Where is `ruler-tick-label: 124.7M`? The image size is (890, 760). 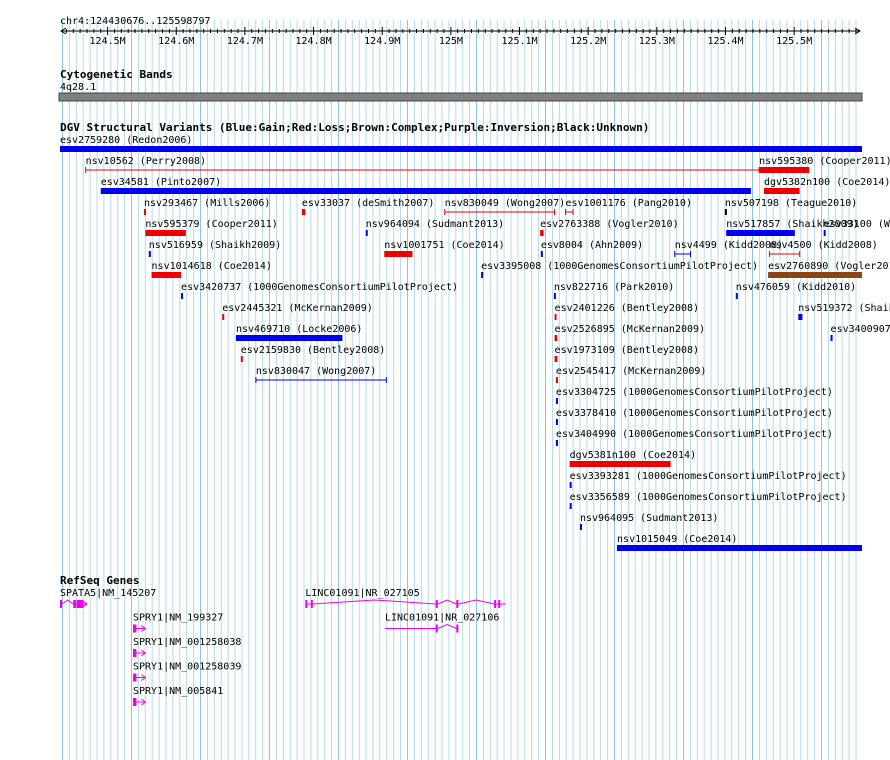 ruler-tick-label: 124.7M is located at coordinates (245, 41).